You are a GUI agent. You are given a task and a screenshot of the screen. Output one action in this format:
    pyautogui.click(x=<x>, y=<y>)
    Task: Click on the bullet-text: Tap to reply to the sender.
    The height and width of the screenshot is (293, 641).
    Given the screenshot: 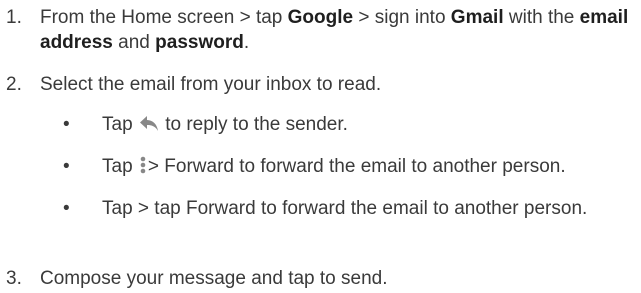 What is the action you would take?
    pyautogui.click(x=371, y=126)
    